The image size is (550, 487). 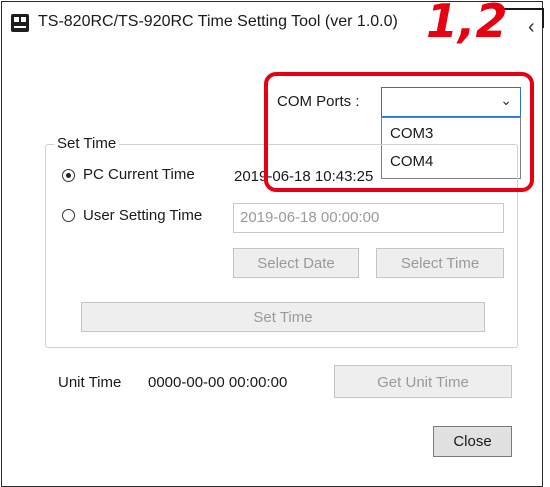 I want to click on radio-selected-dot, so click(x=68, y=175).